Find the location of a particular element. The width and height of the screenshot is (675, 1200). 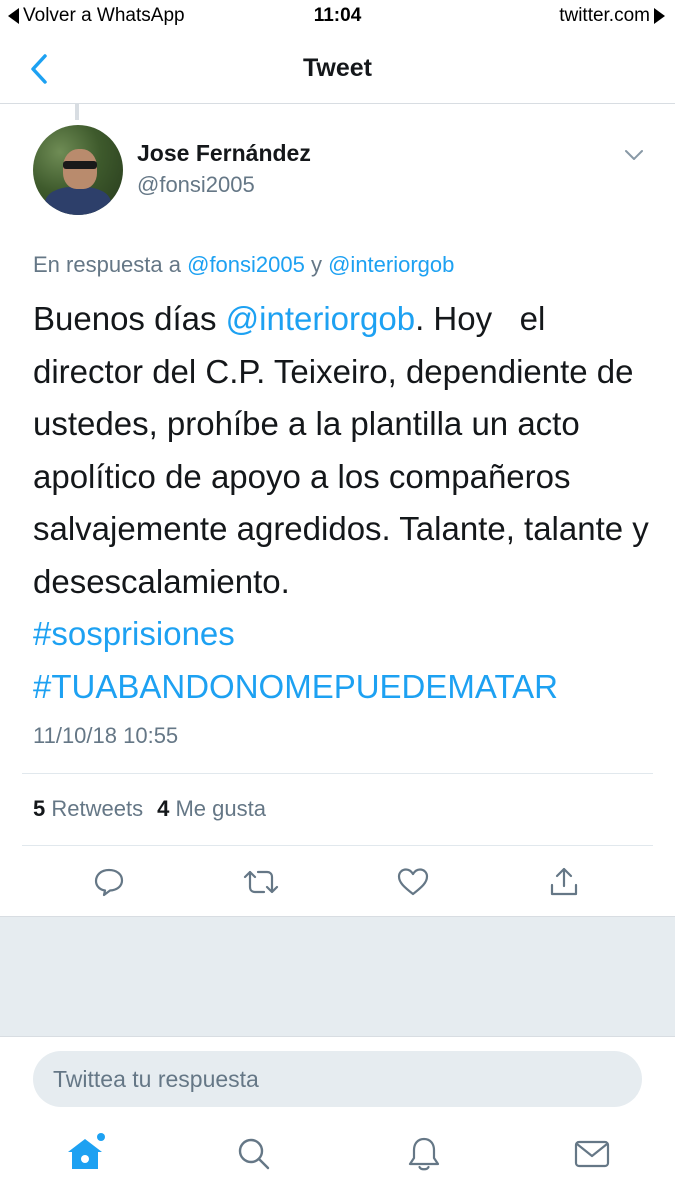

tweet-actions is located at coordinates (337, 881).